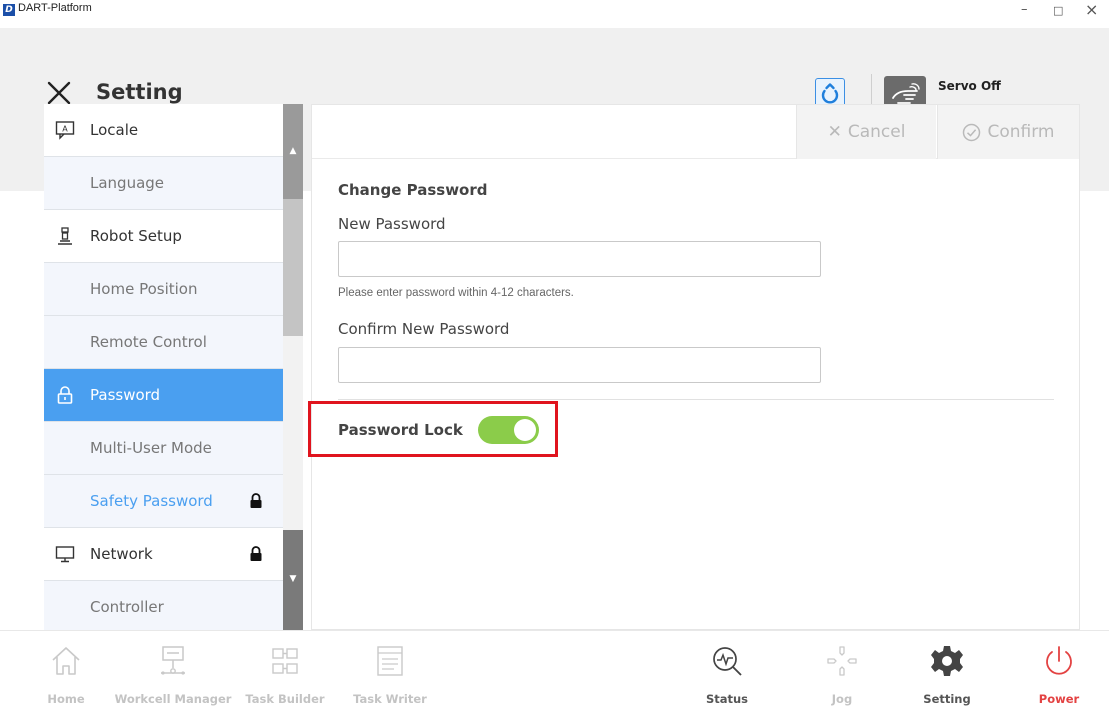 This screenshot has width=1109, height=714. What do you see at coordinates (1091, 9) in the screenshot?
I see `close-window-button: ×` at bounding box center [1091, 9].